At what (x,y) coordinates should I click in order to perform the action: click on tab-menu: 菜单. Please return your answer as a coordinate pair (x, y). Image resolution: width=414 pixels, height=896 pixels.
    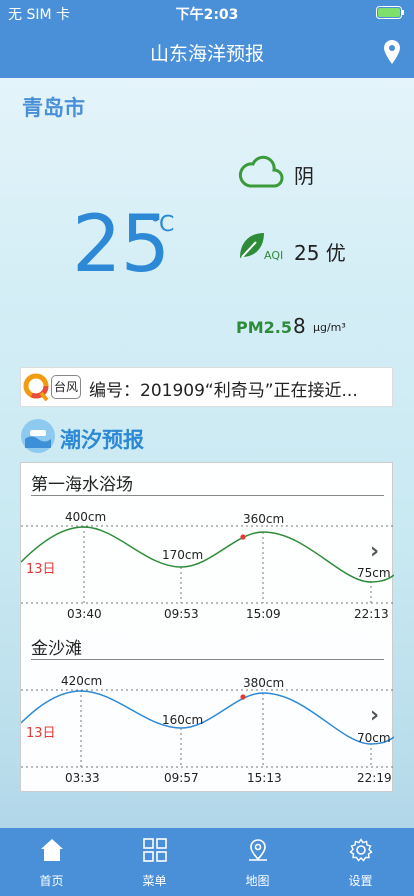
    Looking at the image, I should click on (154, 862).